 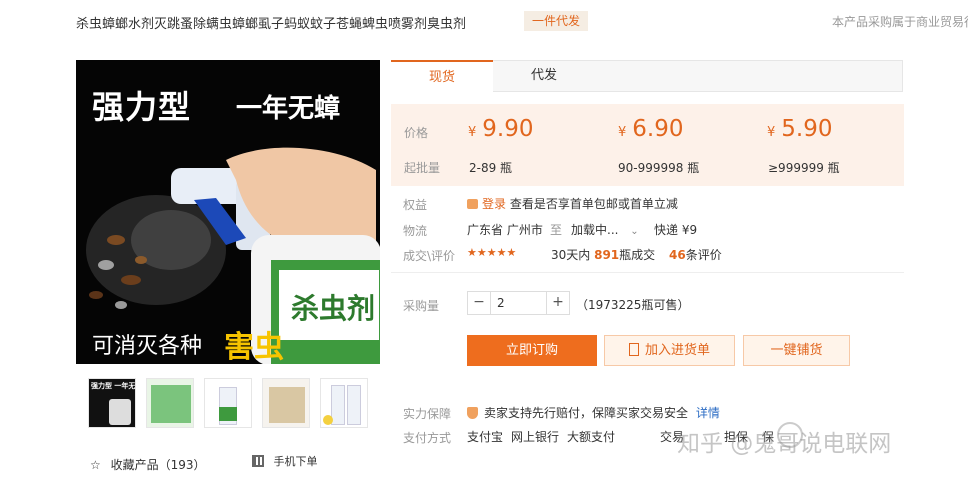 I want to click on shield-icon, so click(x=472, y=413).